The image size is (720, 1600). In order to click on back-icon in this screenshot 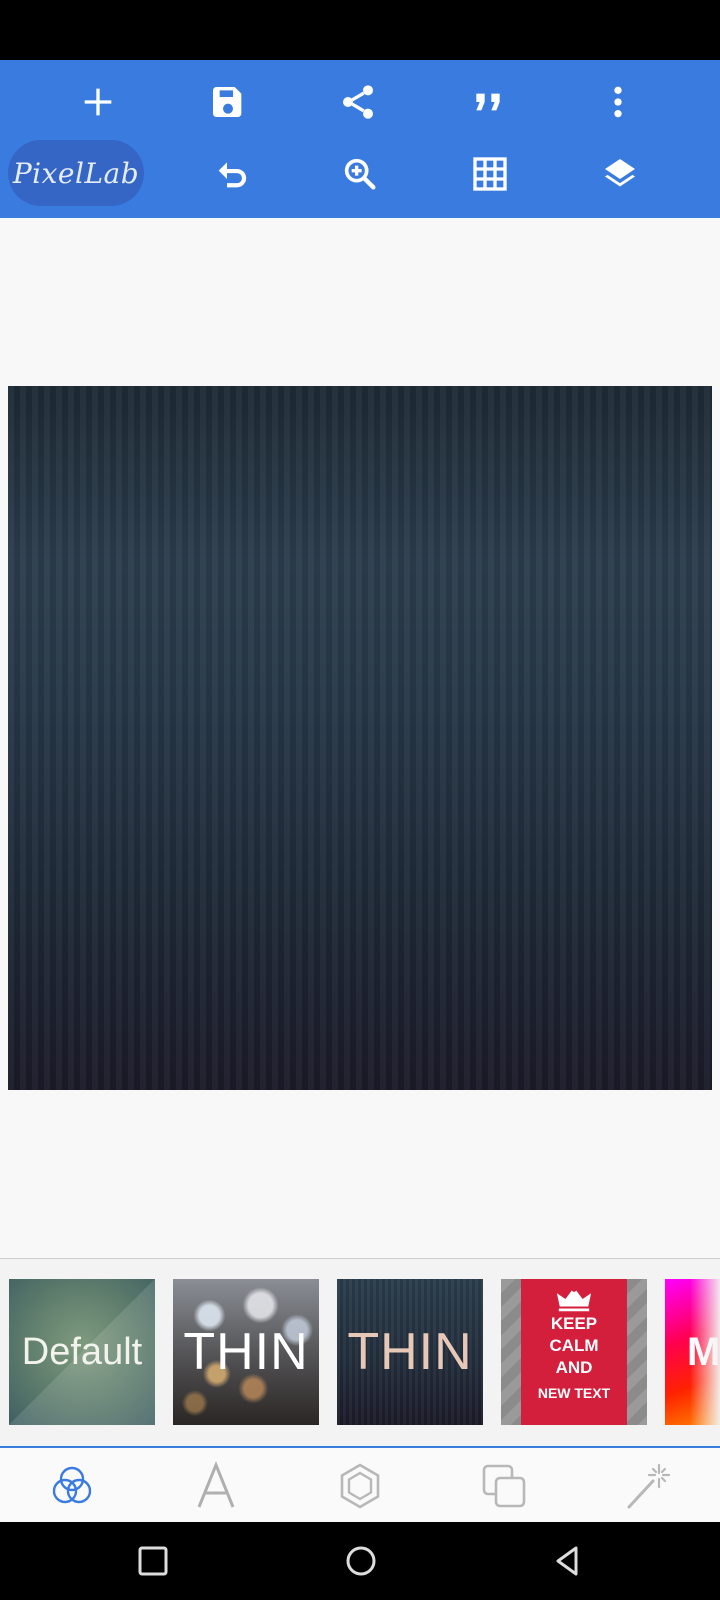, I will do `click(567, 1561)`.